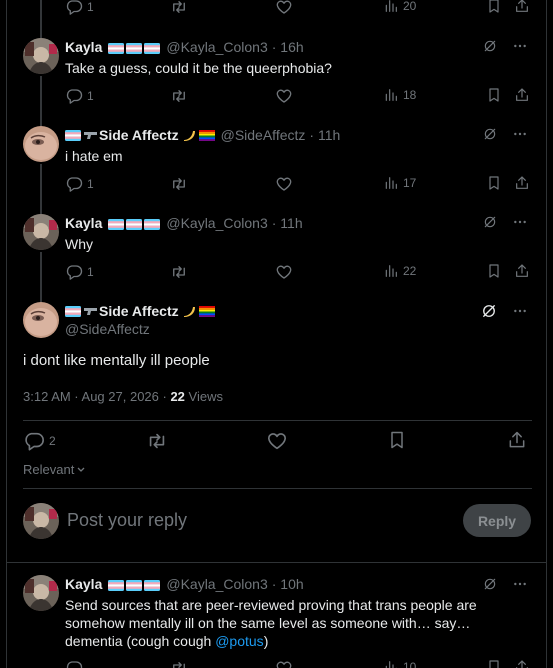 This screenshot has height=668, width=553. I want to click on flag-emojis, so click(133, 584).